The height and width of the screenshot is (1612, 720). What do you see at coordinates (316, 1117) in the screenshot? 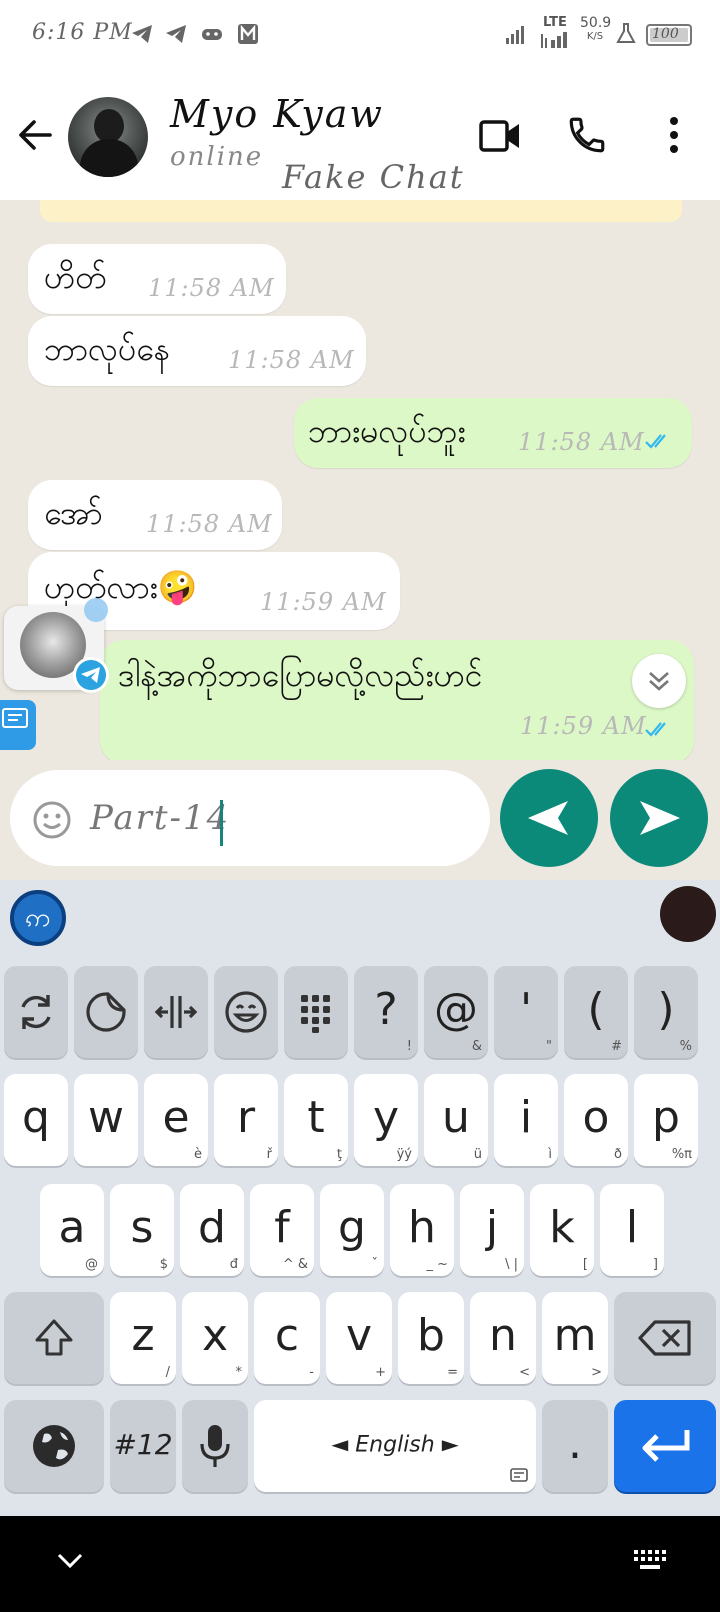
I see `key-label: t` at bounding box center [316, 1117].